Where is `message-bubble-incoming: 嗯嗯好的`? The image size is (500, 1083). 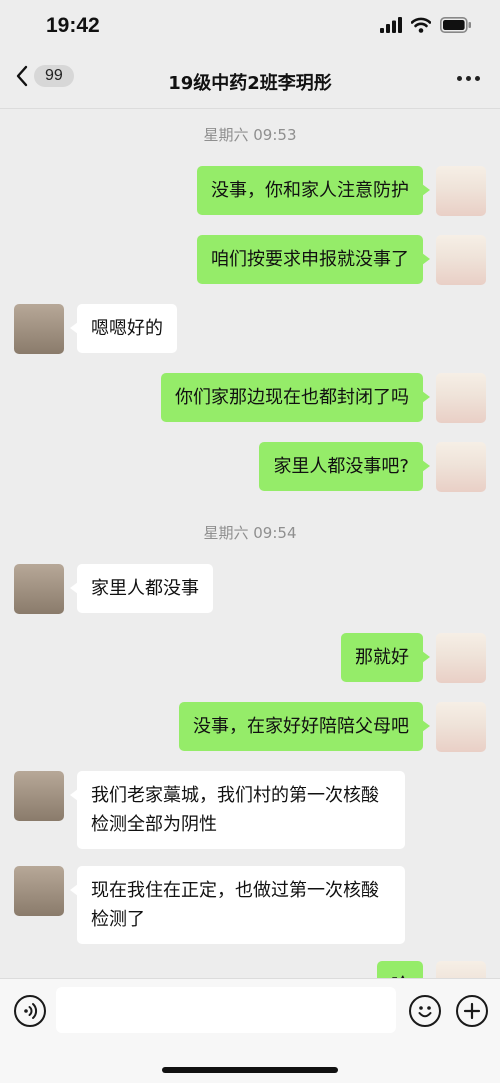
message-bubble-incoming: 嗯嗯好的 is located at coordinates (123, 328).